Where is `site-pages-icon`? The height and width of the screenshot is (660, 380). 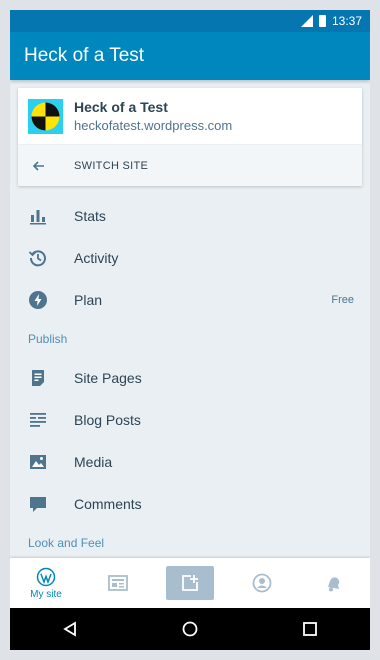 site-pages-icon is located at coordinates (38, 378).